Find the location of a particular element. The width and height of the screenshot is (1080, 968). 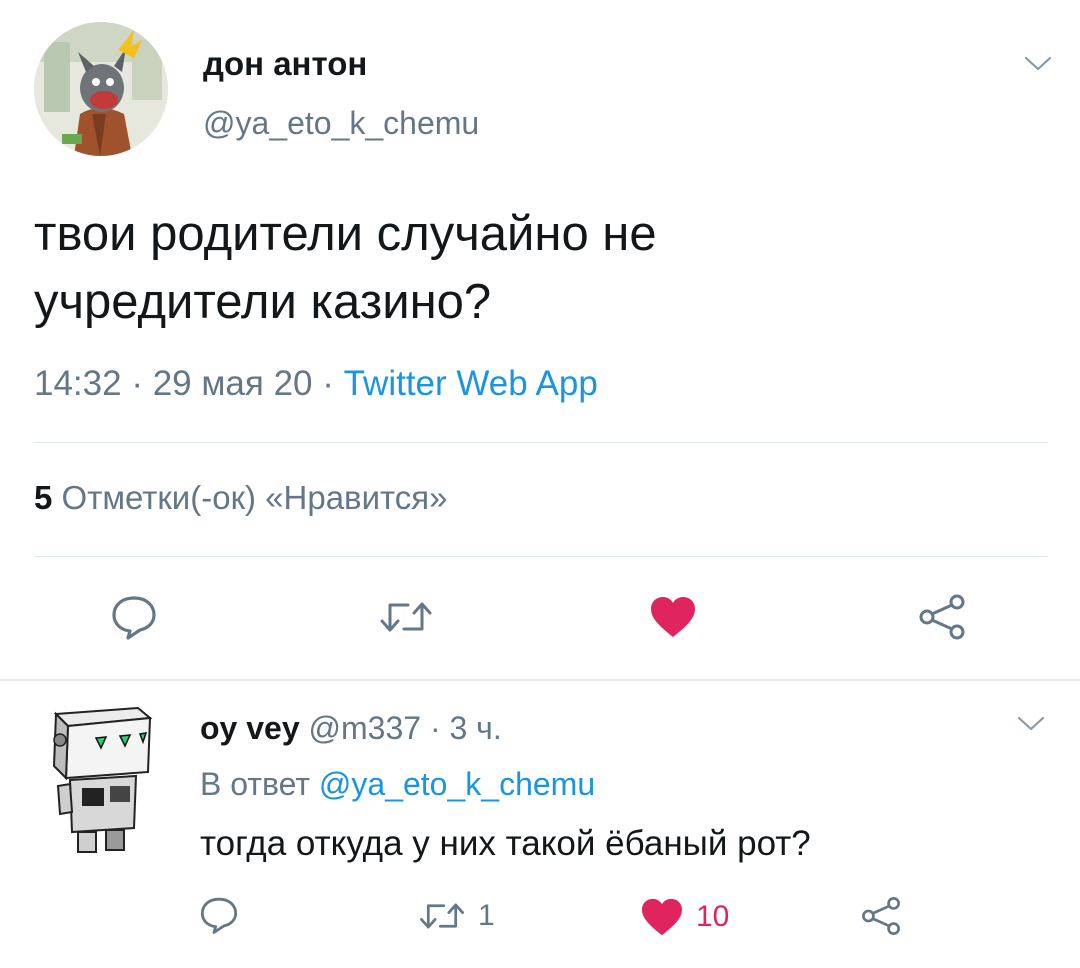

reply-button is located at coordinates (134, 617).